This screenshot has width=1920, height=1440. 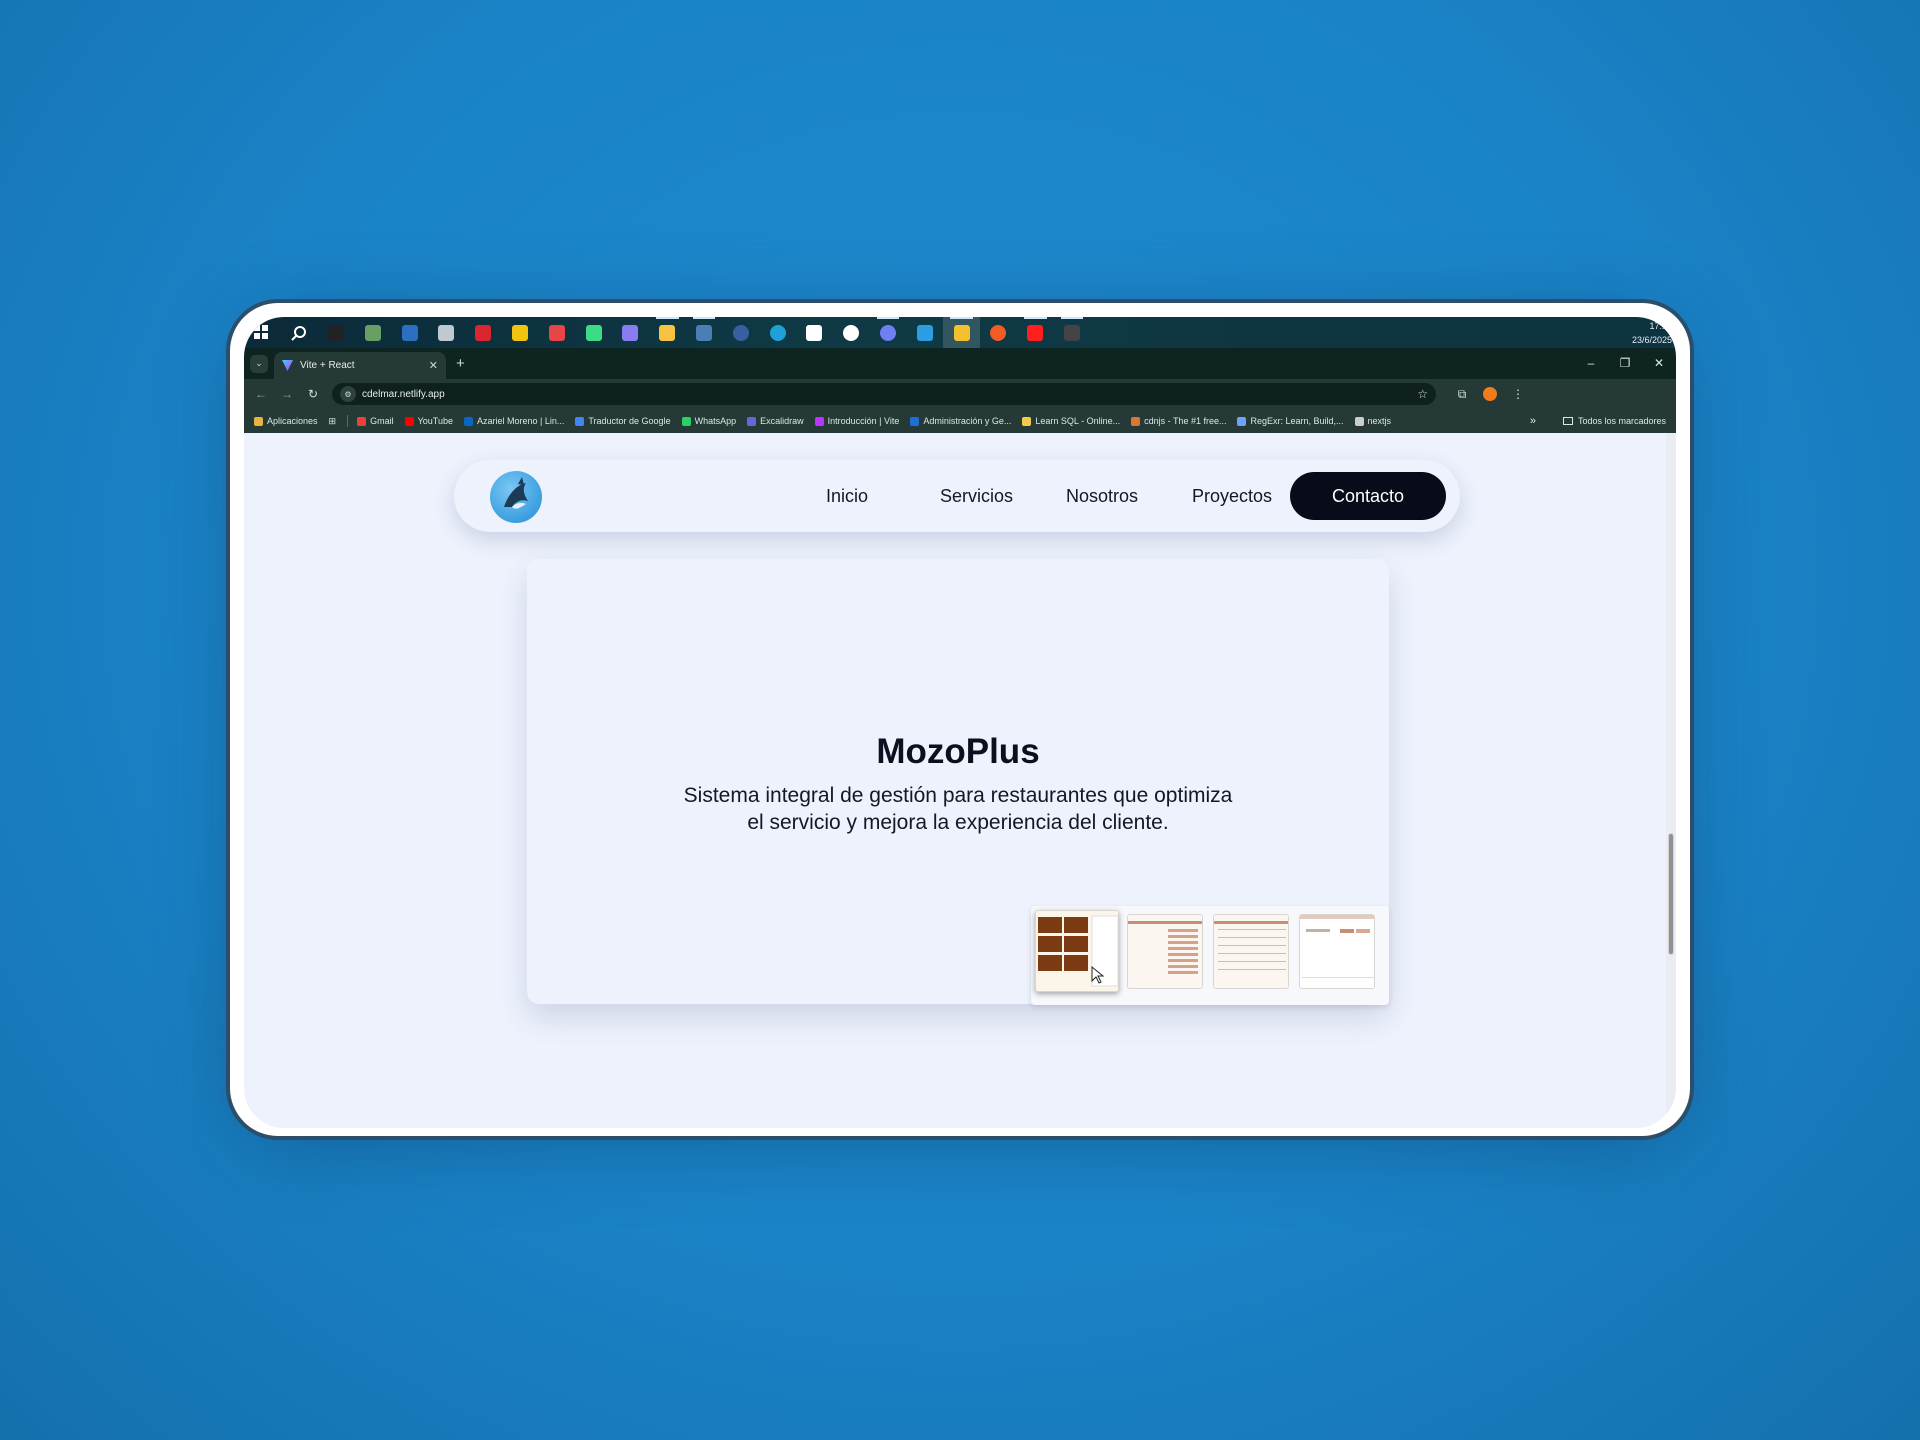 What do you see at coordinates (433, 365) in the screenshot?
I see `tab-close-icon: ✕` at bounding box center [433, 365].